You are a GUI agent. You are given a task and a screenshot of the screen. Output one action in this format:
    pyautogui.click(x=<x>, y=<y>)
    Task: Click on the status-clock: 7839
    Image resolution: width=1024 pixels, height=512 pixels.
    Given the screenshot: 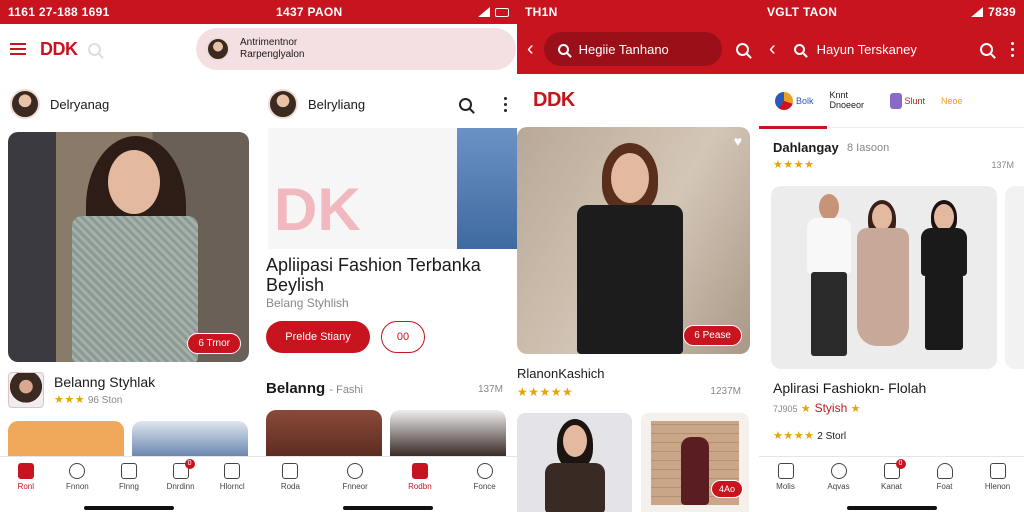 What is the action you would take?
    pyautogui.click(x=1002, y=12)
    